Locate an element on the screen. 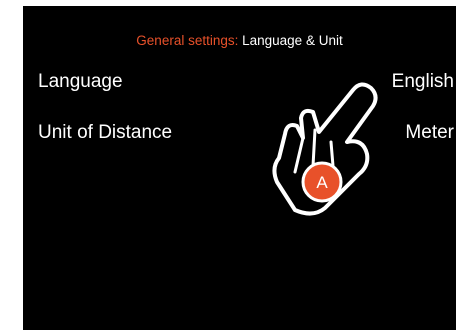 This screenshot has height=330, width=462. setting-label-unit-of-distance: Unit of Distance is located at coordinates (105, 132).